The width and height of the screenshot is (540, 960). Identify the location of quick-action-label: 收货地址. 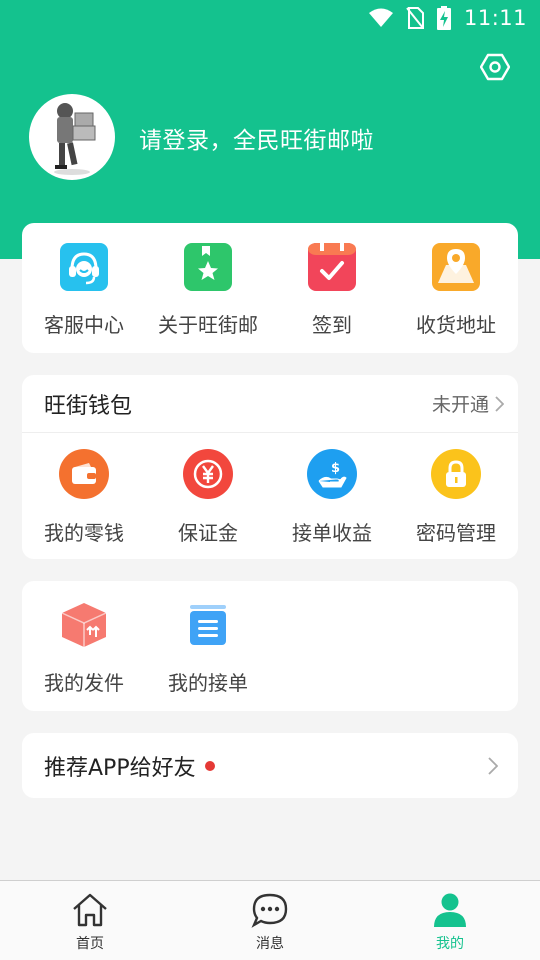
(456, 325).